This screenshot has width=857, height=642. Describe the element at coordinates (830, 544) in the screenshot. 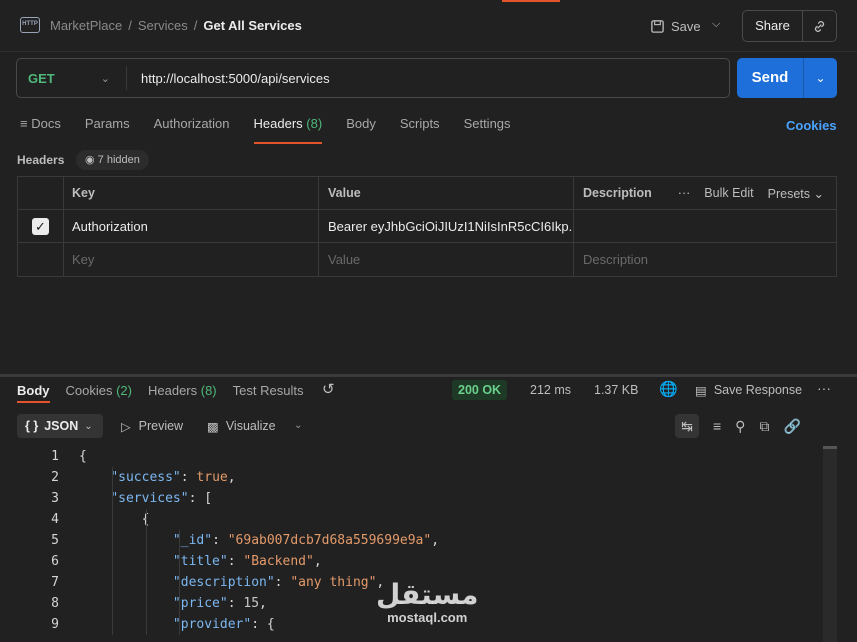

I see `scrollbar` at that location.